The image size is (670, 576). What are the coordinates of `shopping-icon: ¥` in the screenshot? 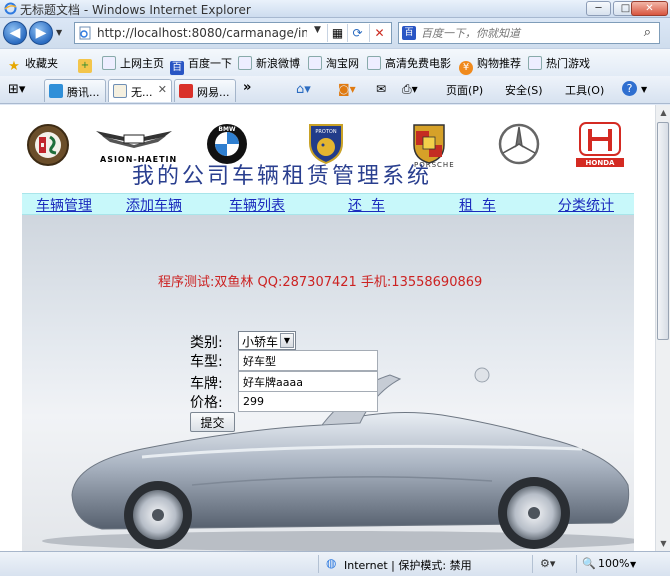 It's located at (466, 68).